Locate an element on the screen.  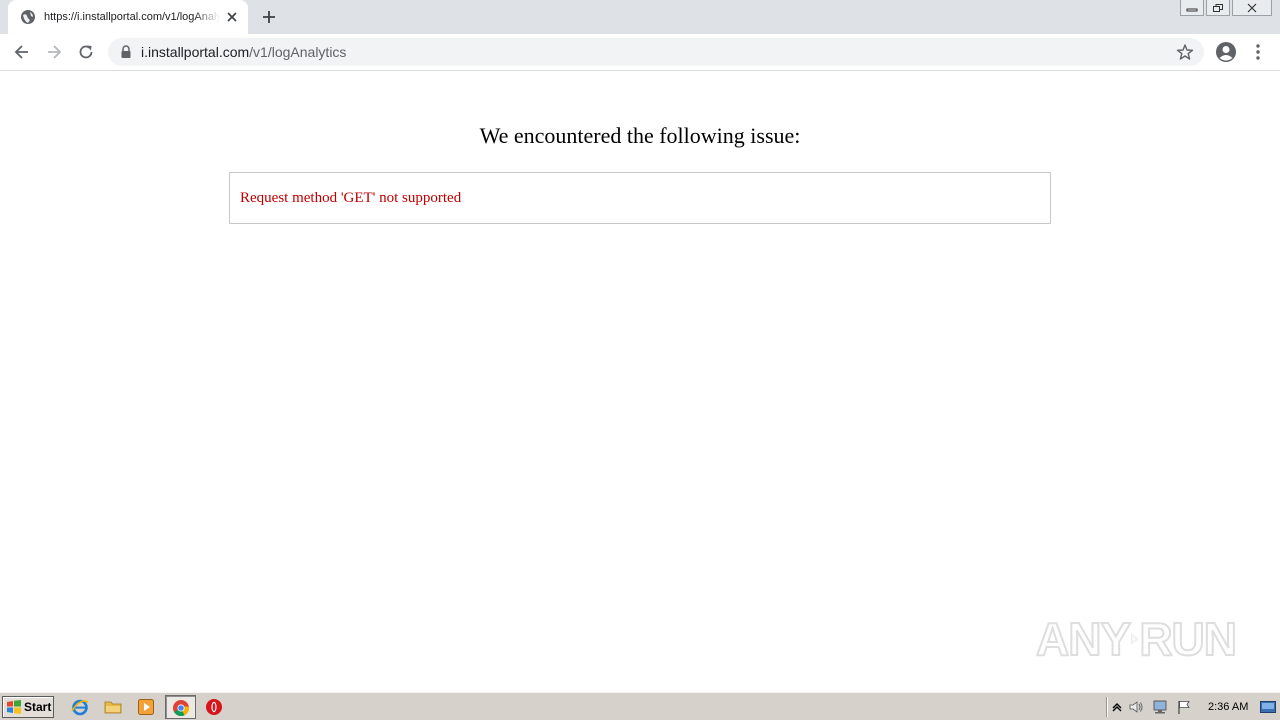
start-button: Start is located at coordinates (28, 707).